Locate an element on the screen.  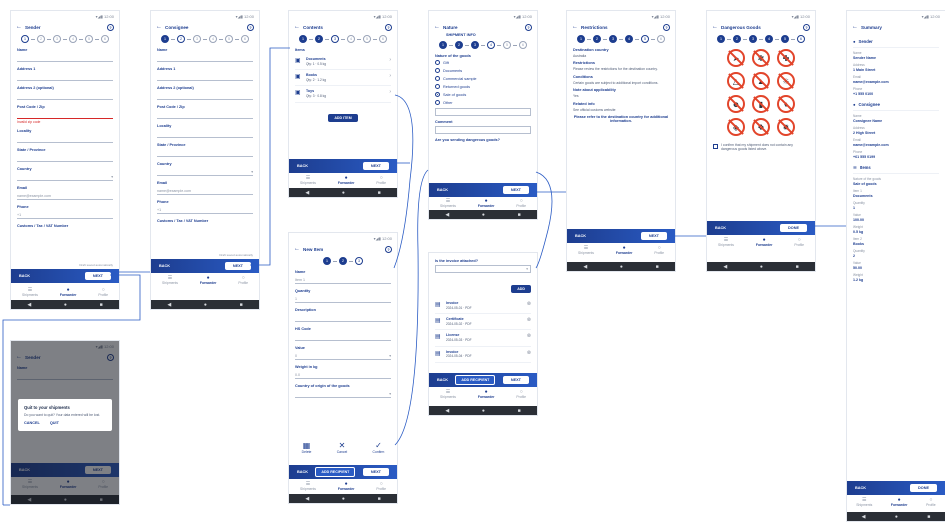
radio-option: Commercial sample is located at coordinates (483, 78).